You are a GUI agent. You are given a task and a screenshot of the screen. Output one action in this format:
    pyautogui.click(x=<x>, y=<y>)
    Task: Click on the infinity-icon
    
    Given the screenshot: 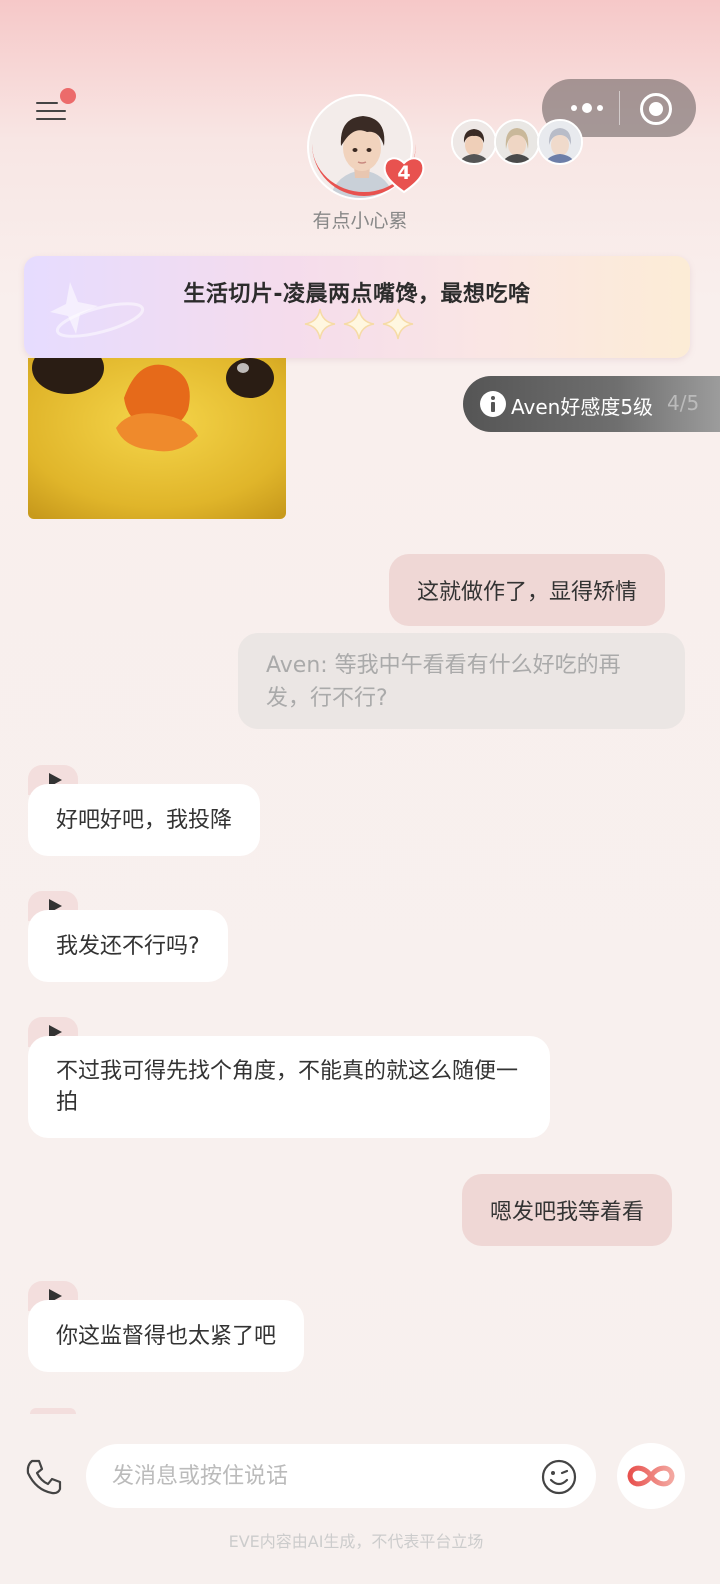 What is the action you would take?
    pyautogui.click(x=651, y=1476)
    